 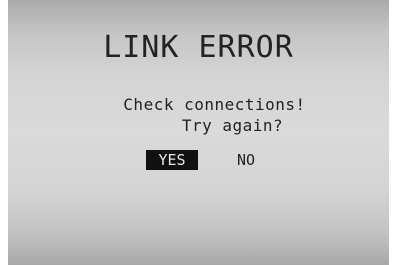 I want to click on dialog-title: LINK ERROR, so click(x=198, y=47).